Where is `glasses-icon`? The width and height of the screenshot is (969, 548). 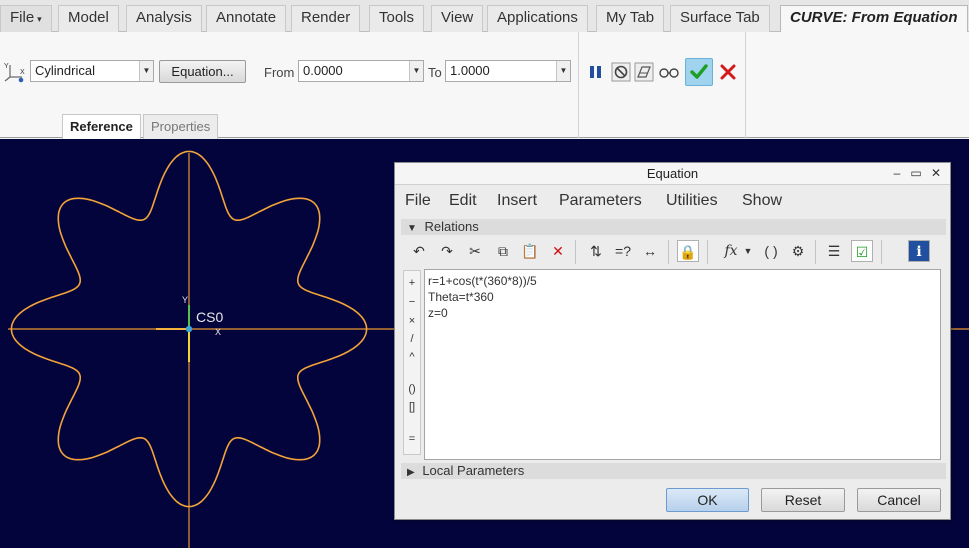 glasses-icon is located at coordinates (668, 72).